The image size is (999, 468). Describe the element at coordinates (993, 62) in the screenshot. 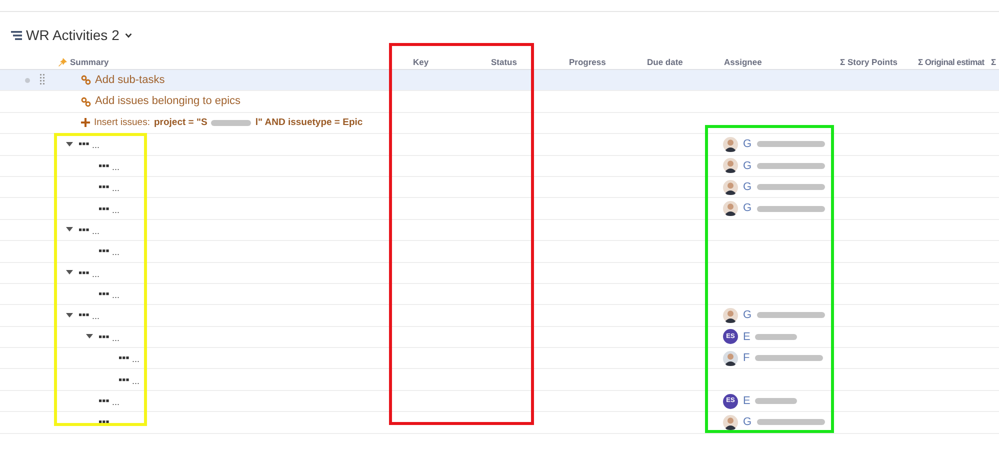

I see `column-header: Σ` at that location.